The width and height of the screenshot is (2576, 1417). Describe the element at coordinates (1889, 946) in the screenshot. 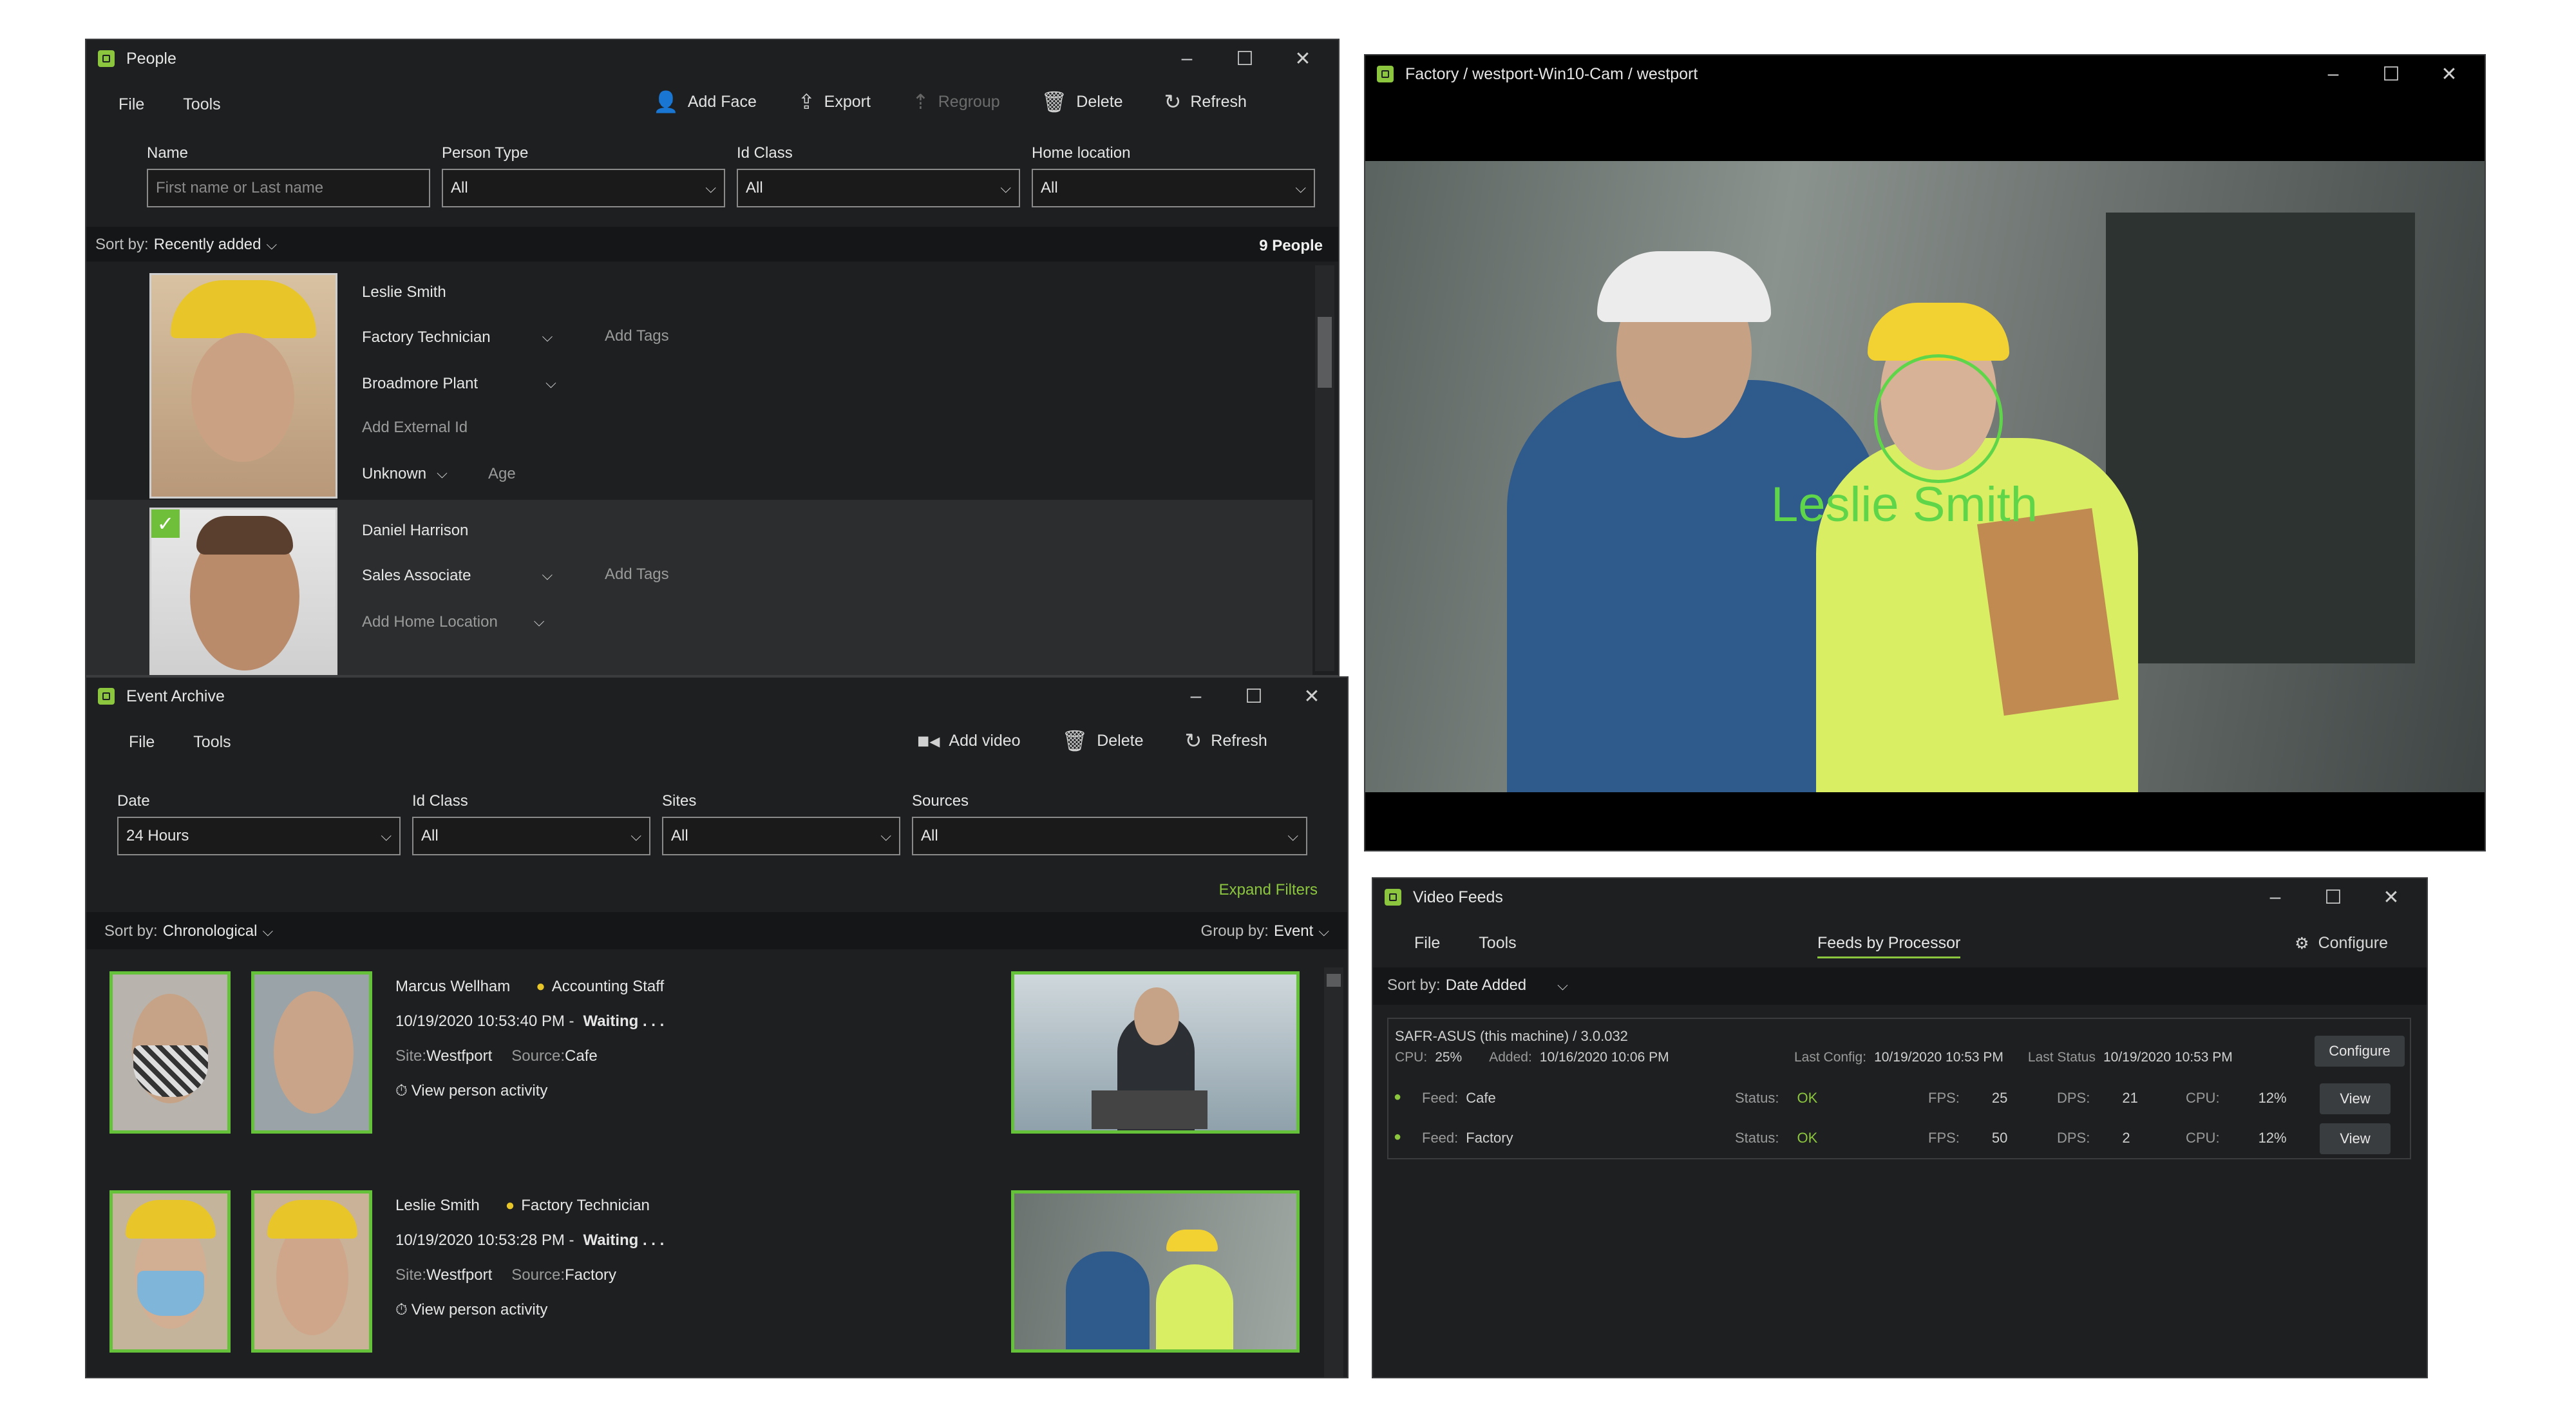

I see `tab-feeds-by-processor: Feeds by Processor` at that location.